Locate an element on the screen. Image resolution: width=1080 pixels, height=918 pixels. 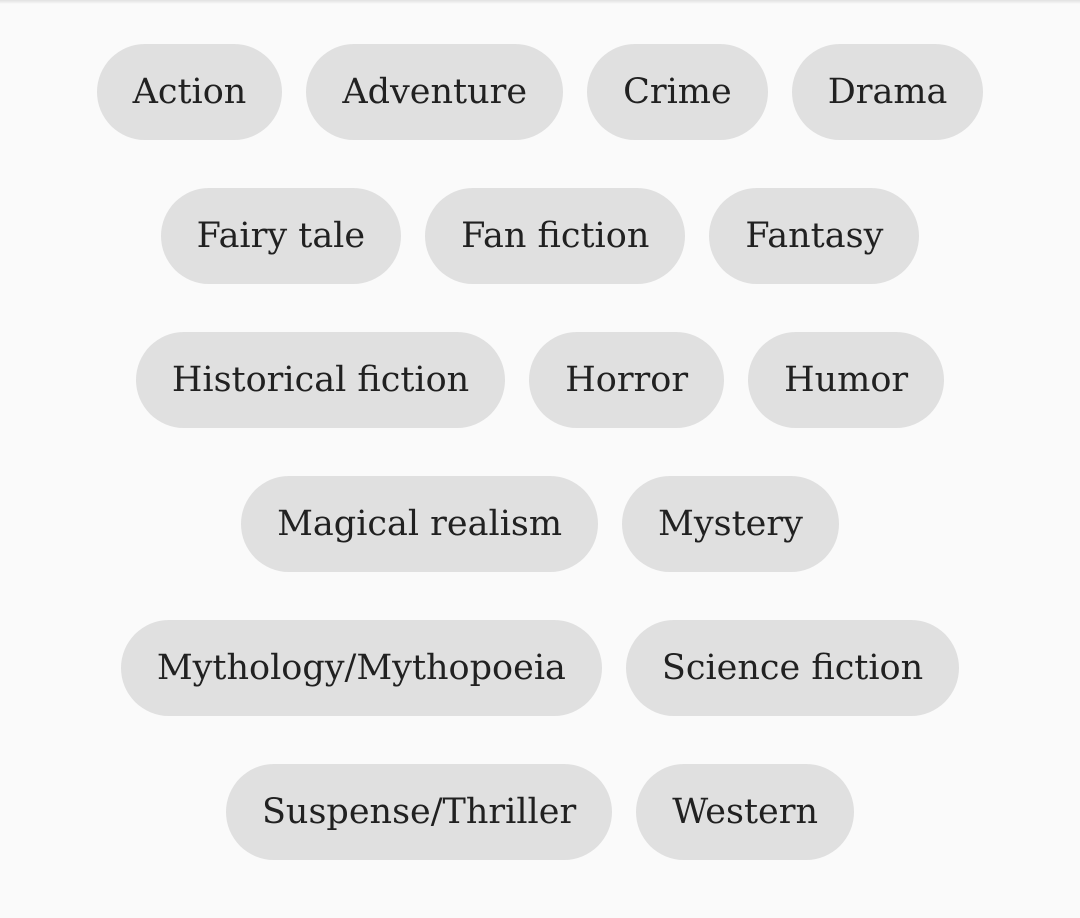
chip-mystery: Mystery is located at coordinates (730, 524).